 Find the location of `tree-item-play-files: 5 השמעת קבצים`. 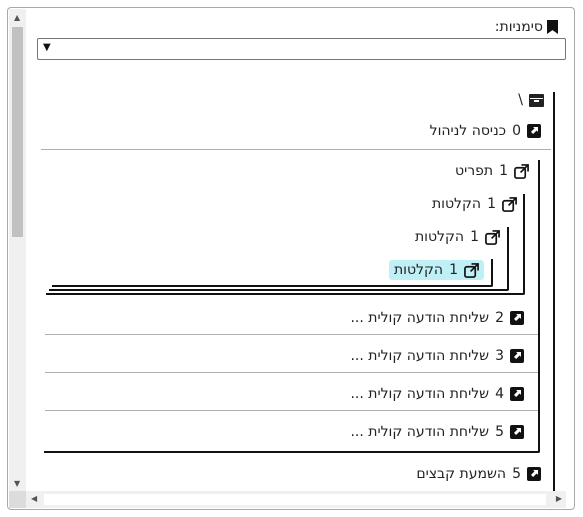

tree-item-play-files: 5 השמעת קבצים is located at coordinates (478, 474).